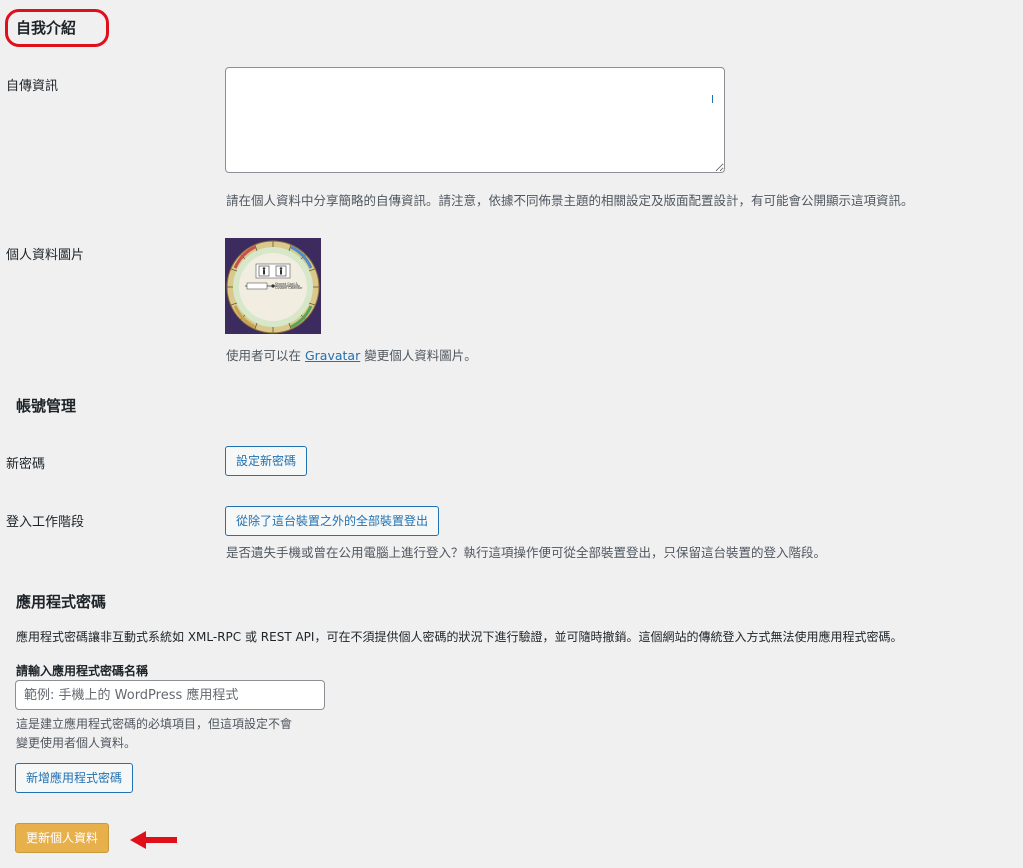 The image size is (1023, 868). I want to click on app-passwords-section-title: 應用程式密碼, so click(61, 602).